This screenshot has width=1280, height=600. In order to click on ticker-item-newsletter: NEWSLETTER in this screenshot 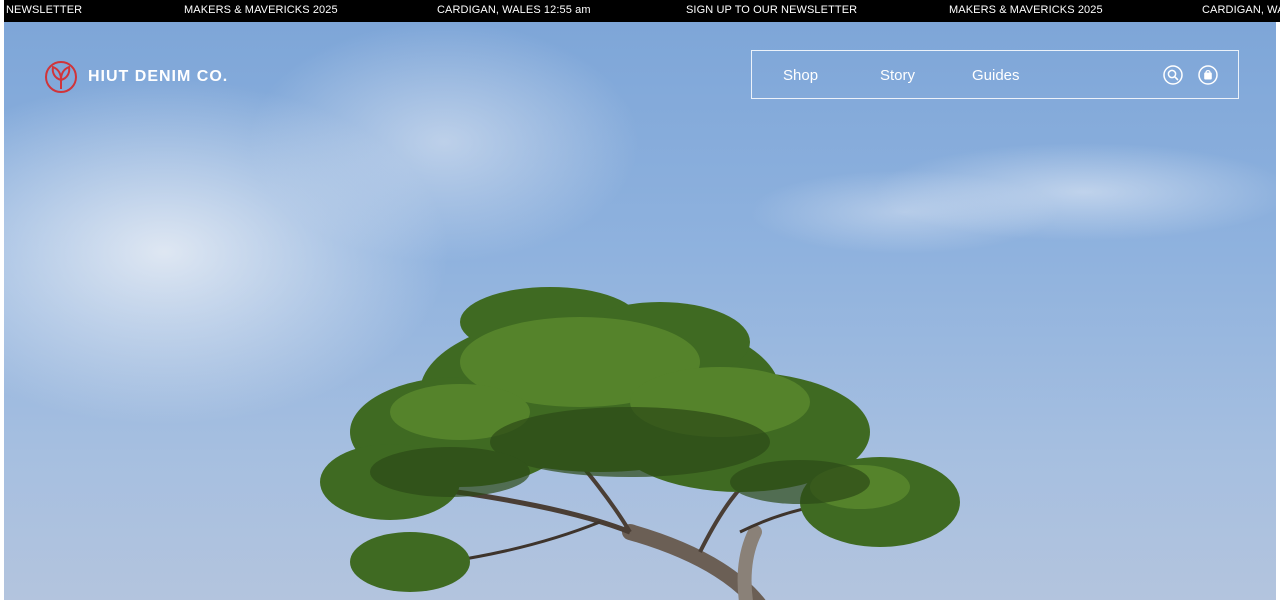, I will do `click(44, 10)`.